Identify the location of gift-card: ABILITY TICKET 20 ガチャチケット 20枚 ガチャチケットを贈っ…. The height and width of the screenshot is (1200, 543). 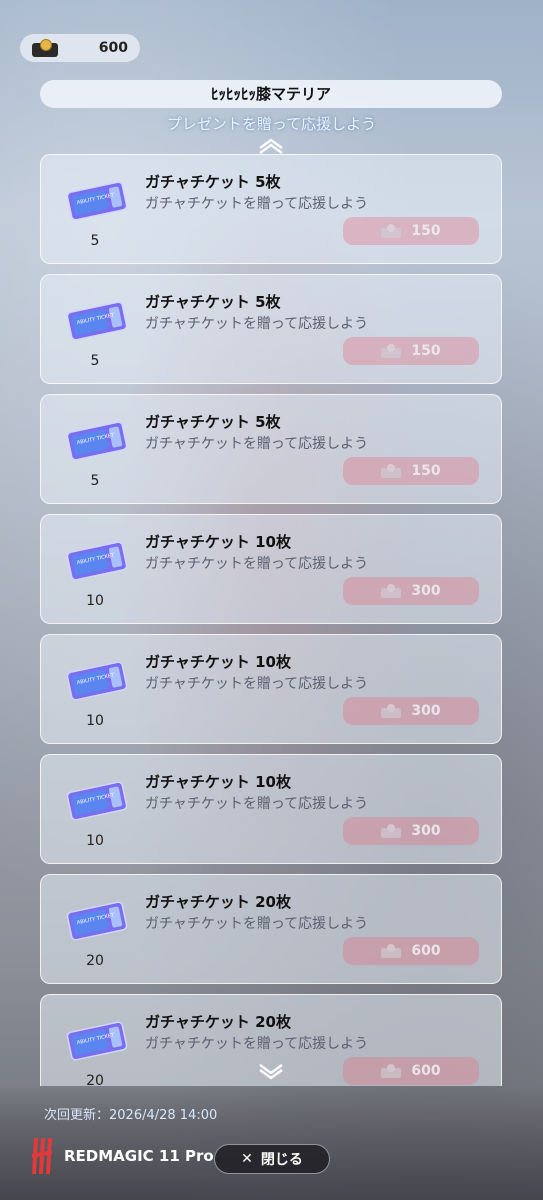
(271, 929).